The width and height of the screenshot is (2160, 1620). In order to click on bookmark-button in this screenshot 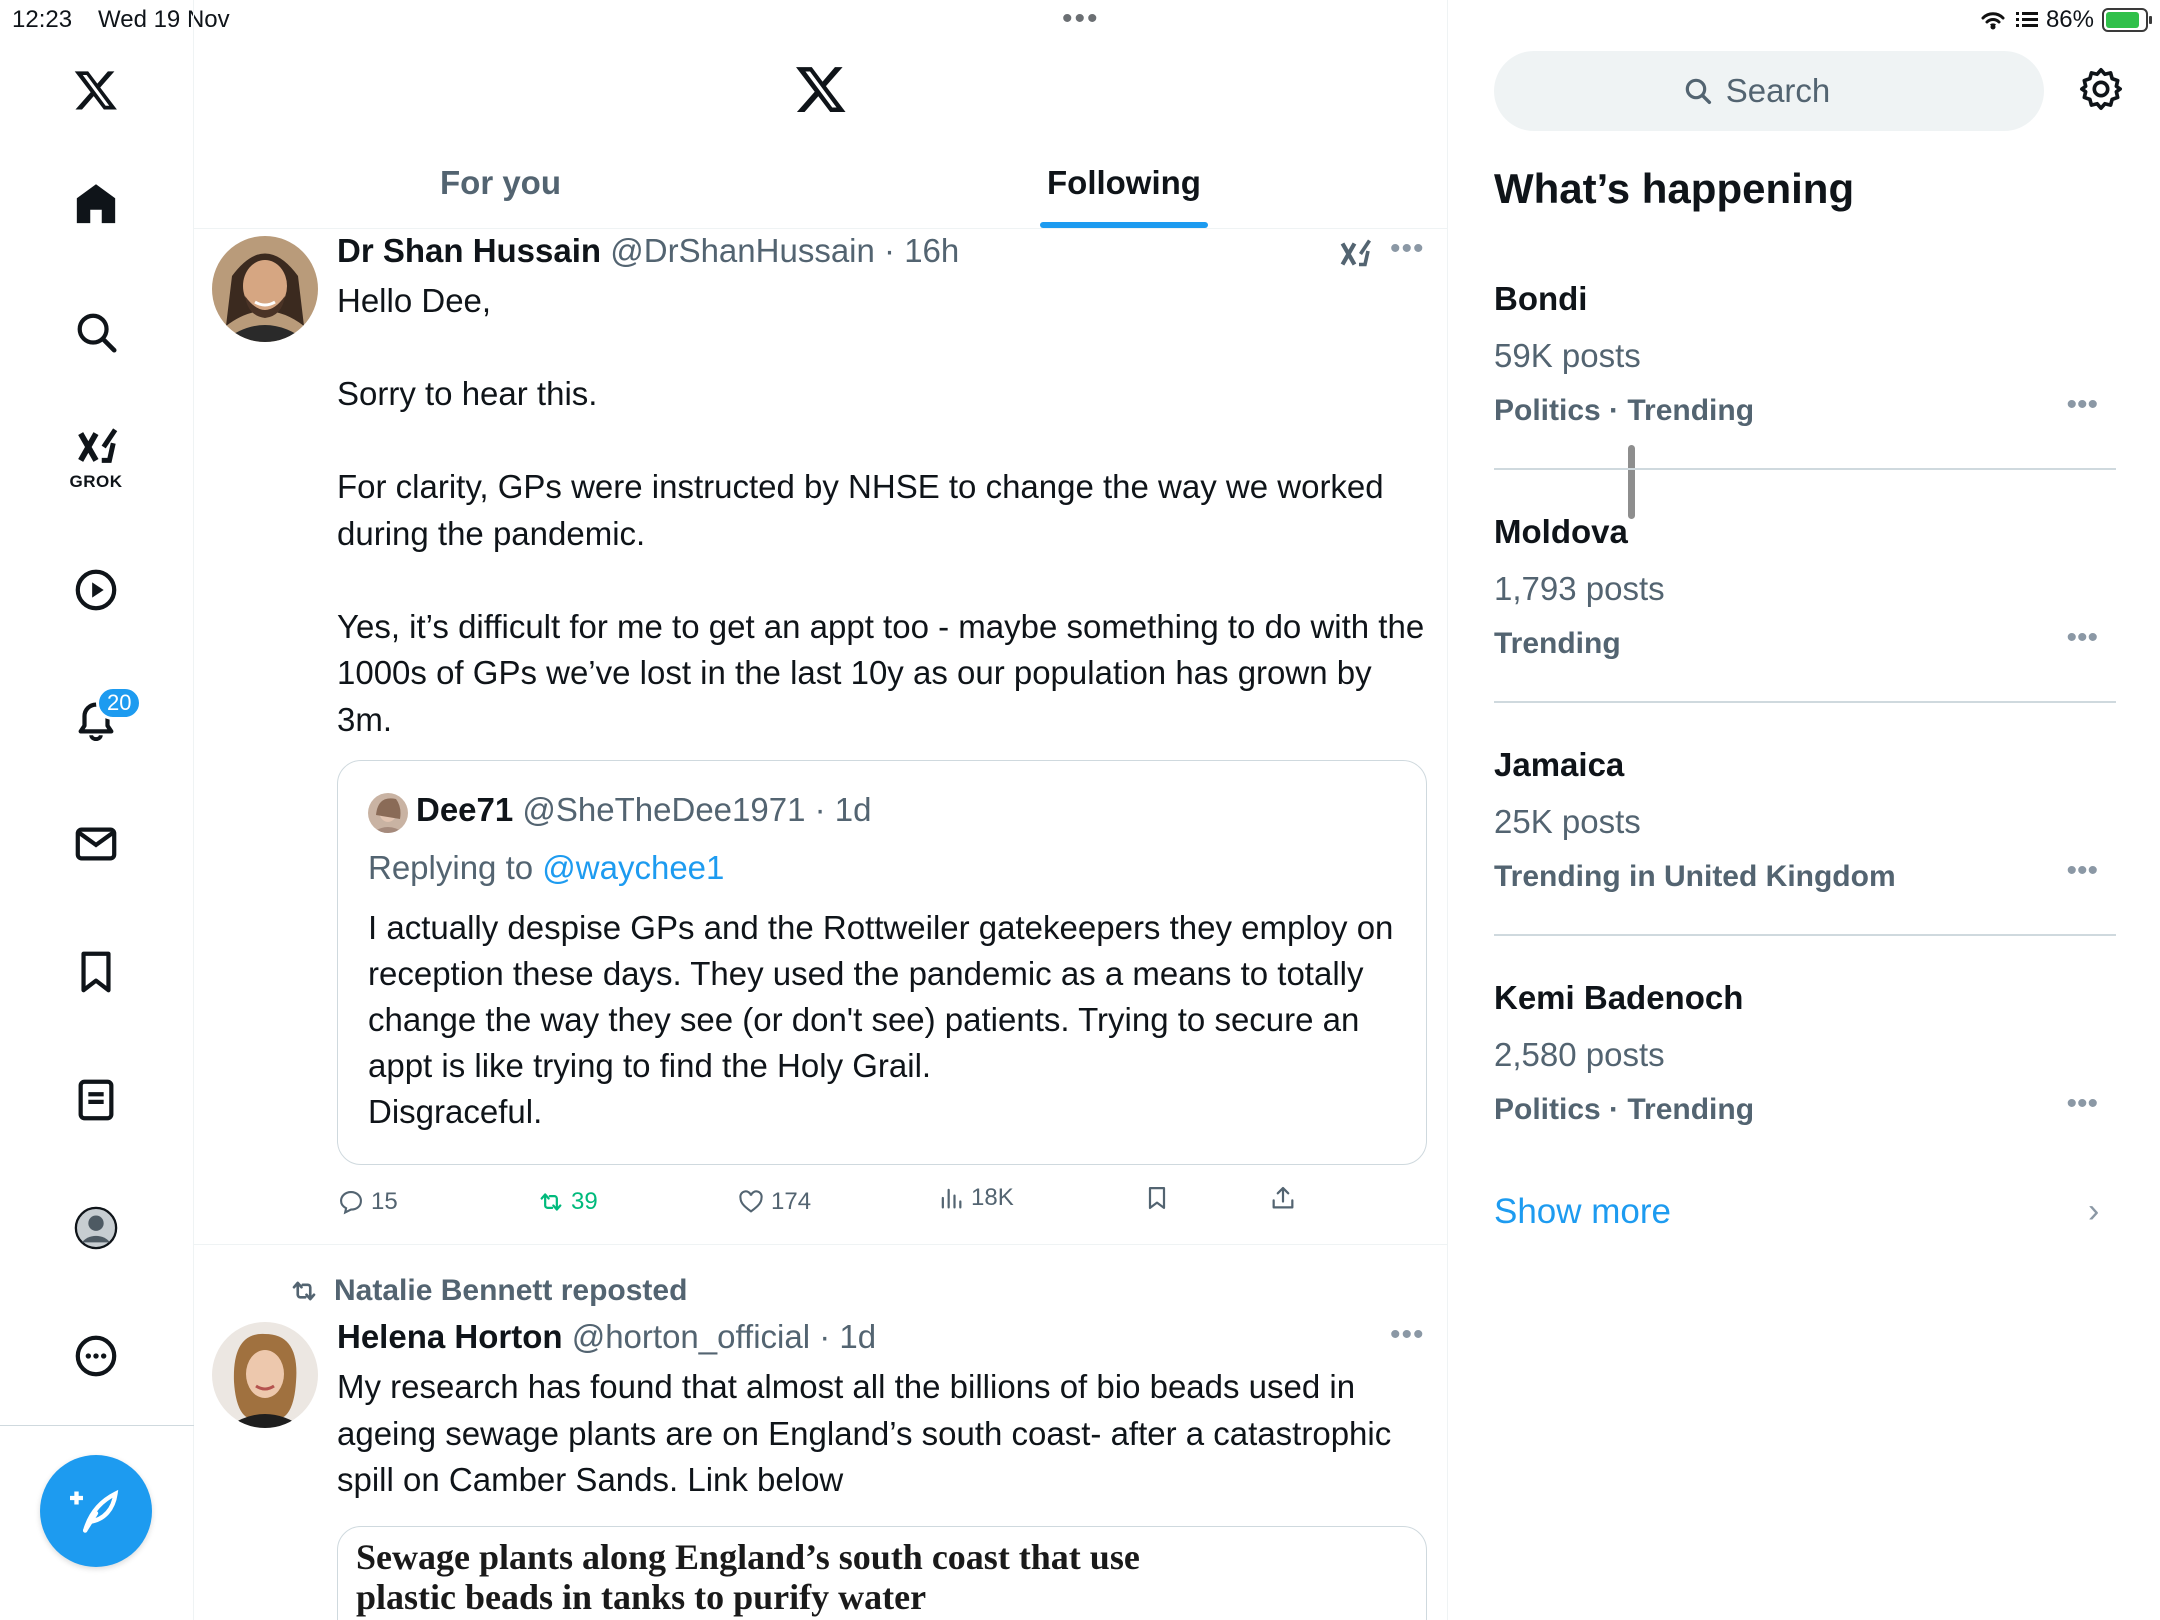, I will do `click(1157, 1198)`.